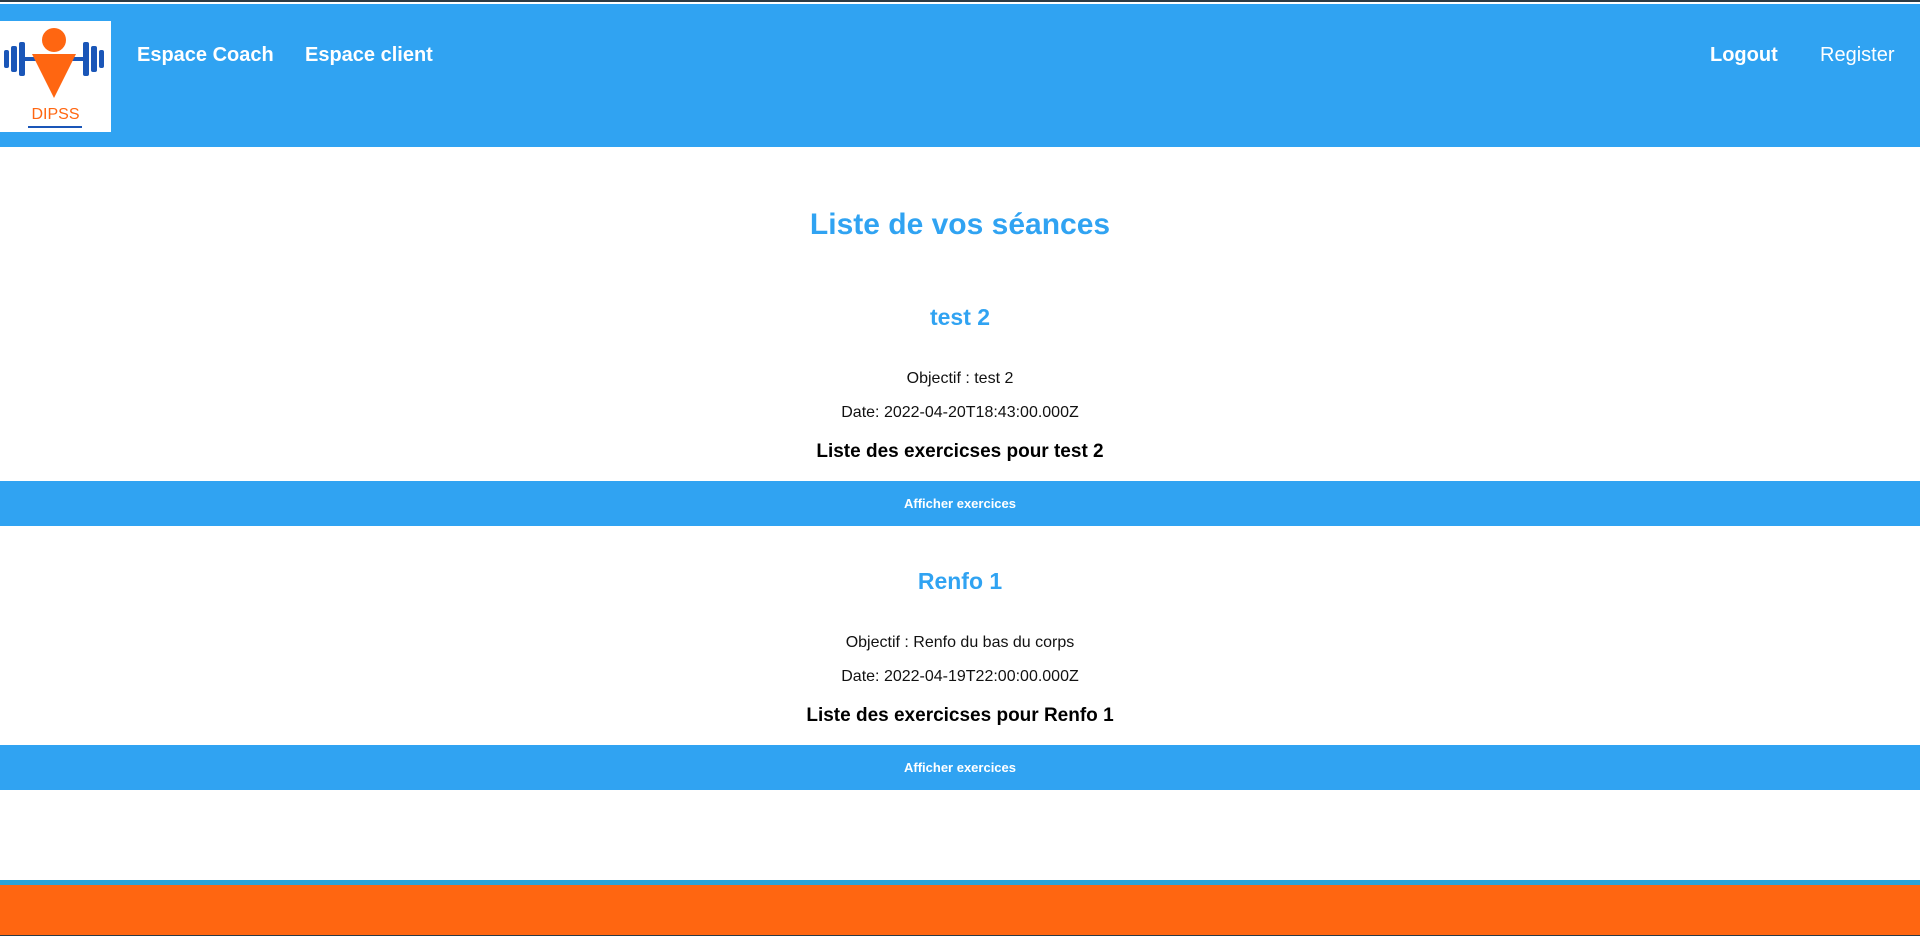 This screenshot has height=936, width=1920. Describe the element at coordinates (960, 715) in the screenshot. I see `exercises-heading: Liste des exercicses pour Renfo 1` at that location.